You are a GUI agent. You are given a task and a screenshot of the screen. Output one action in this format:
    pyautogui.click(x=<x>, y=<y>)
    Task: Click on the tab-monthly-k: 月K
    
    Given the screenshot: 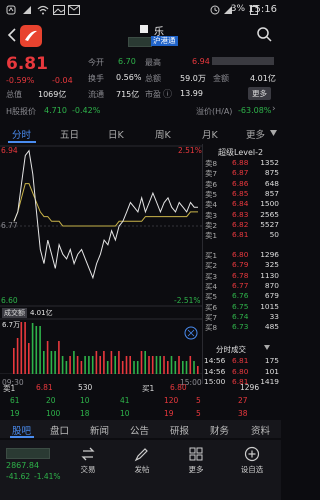 What is the action you would take?
    pyautogui.click(x=210, y=134)
    